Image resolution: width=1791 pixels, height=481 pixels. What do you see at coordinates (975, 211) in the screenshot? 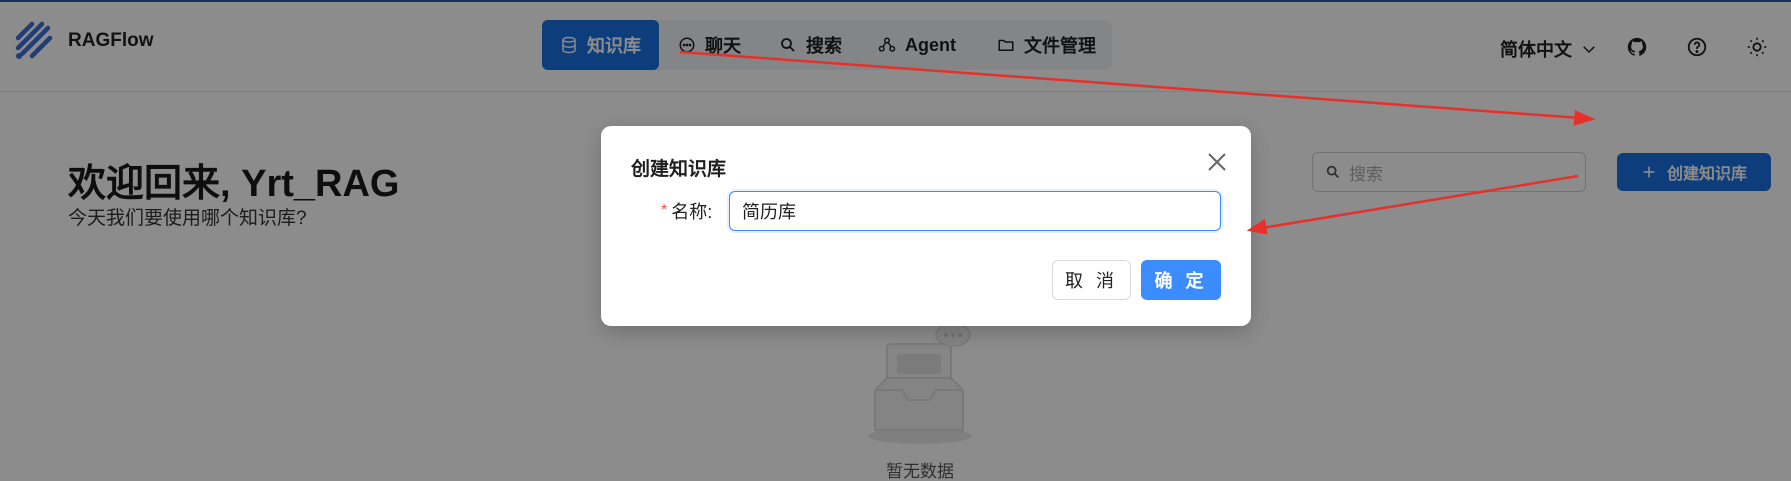
I see `name-input` at bounding box center [975, 211].